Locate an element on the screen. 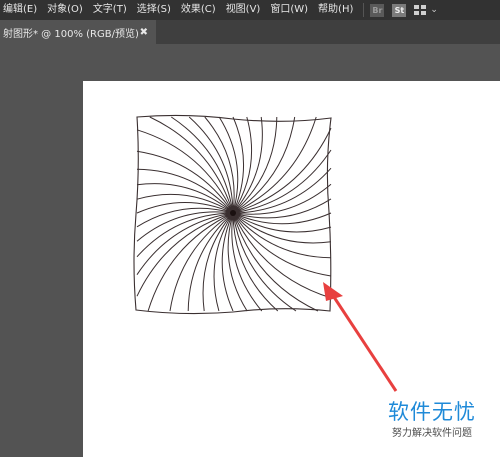 The image size is (500, 457). center-point is located at coordinates (233, 213).